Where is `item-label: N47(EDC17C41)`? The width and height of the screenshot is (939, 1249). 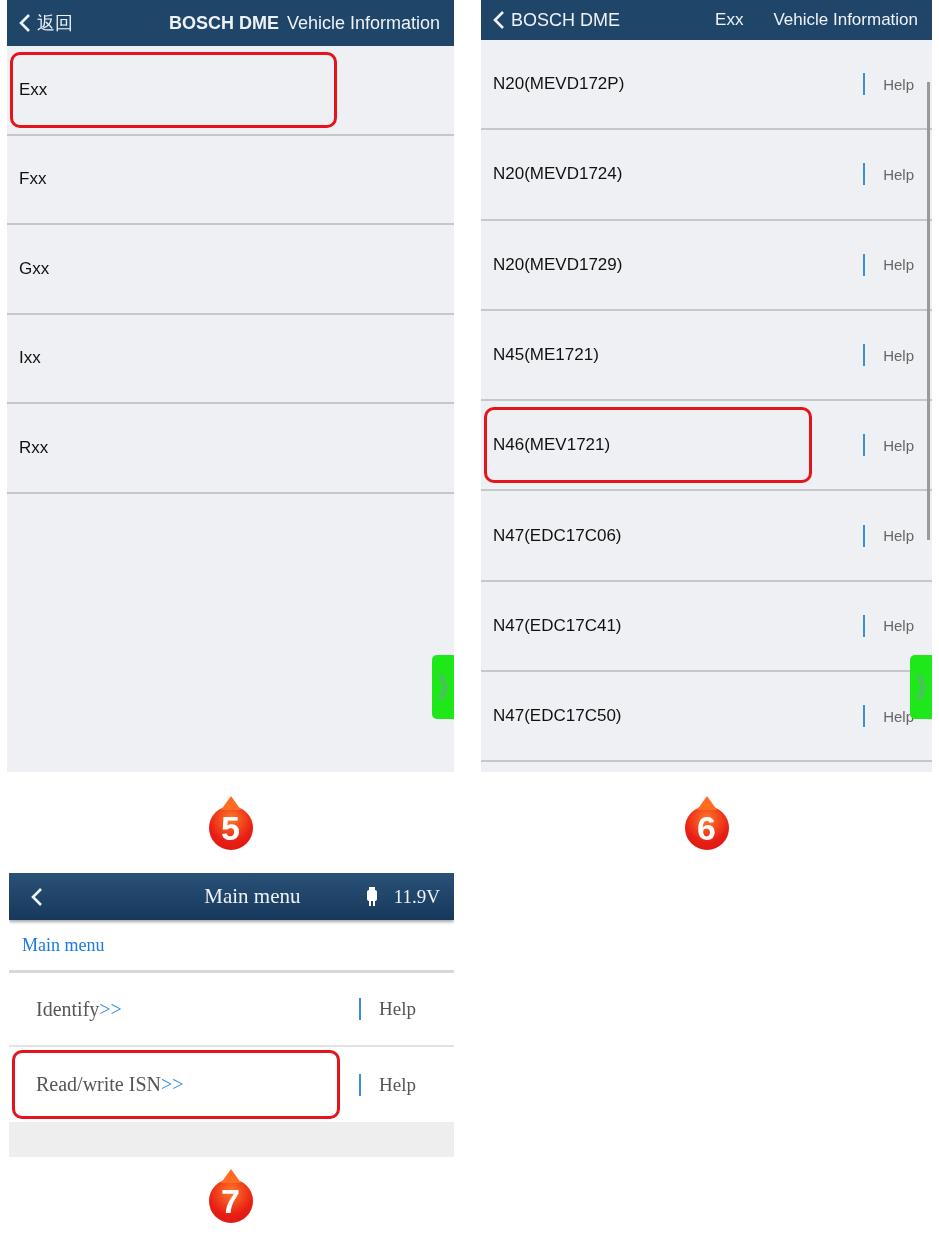 item-label: N47(EDC17C41) is located at coordinates (558, 625).